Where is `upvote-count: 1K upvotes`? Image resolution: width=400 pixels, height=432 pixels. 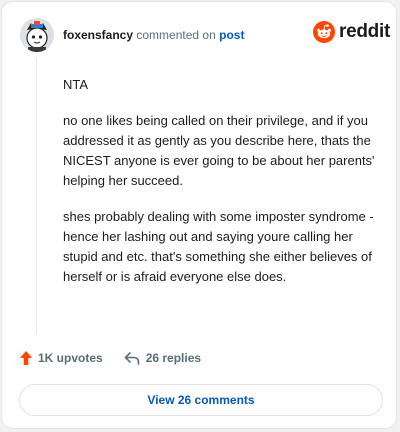
upvote-count: 1K upvotes is located at coordinates (70, 358).